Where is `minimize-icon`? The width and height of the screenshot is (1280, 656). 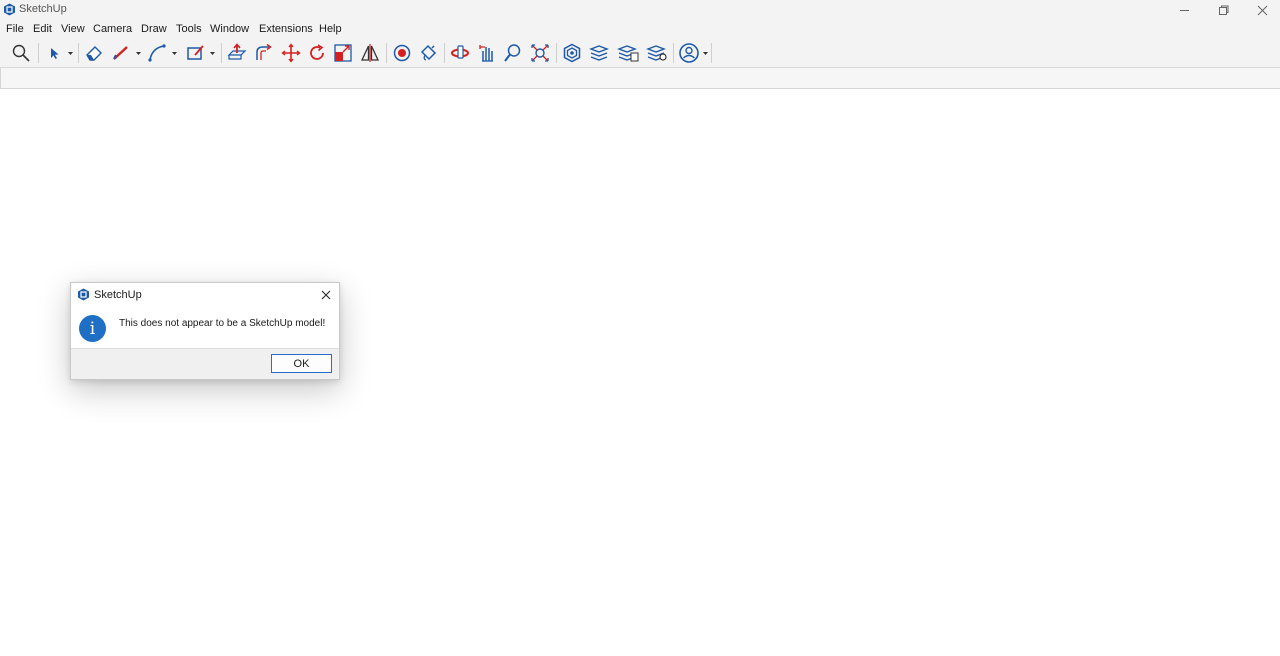 minimize-icon is located at coordinates (1184, 10).